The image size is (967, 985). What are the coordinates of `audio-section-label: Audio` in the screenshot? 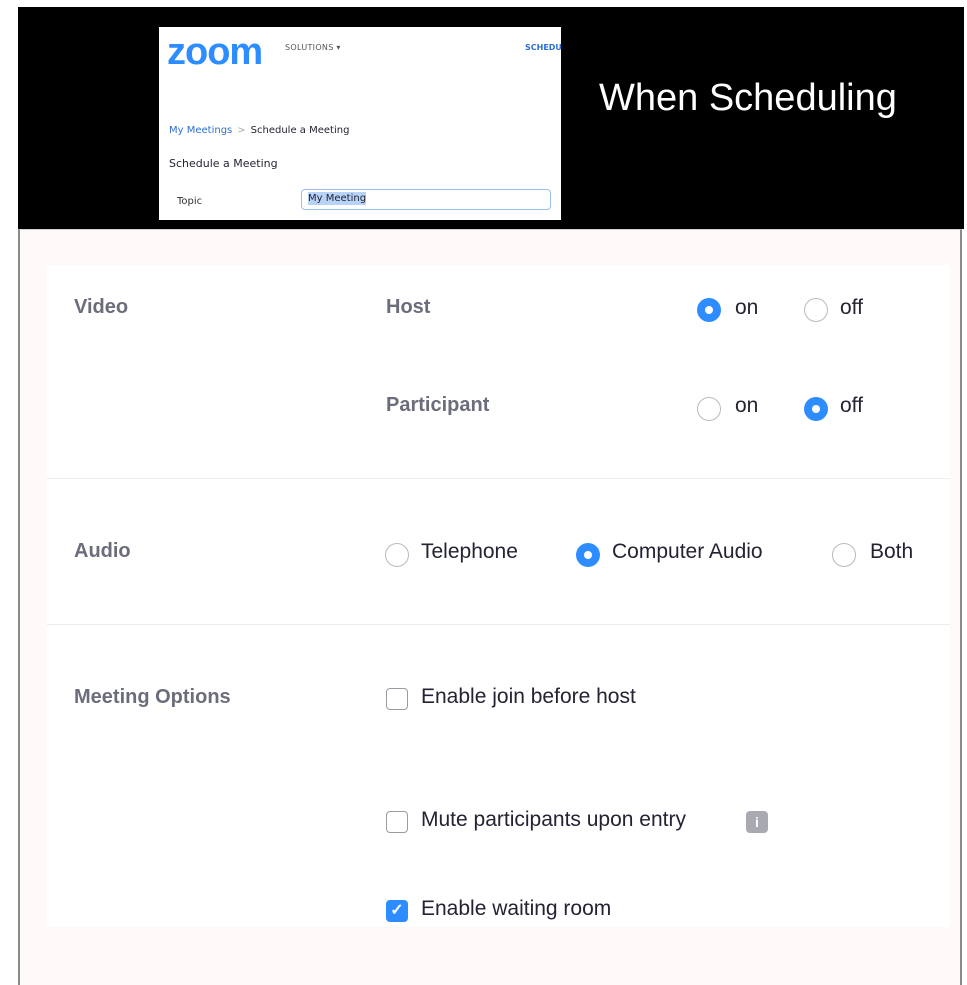 It's located at (102, 551).